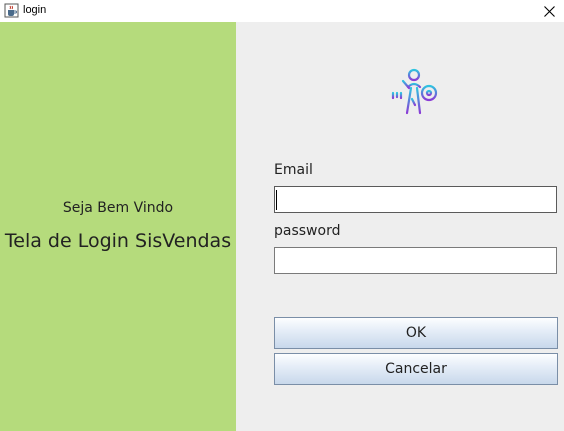  I want to click on text-caret, so click(276, 200).